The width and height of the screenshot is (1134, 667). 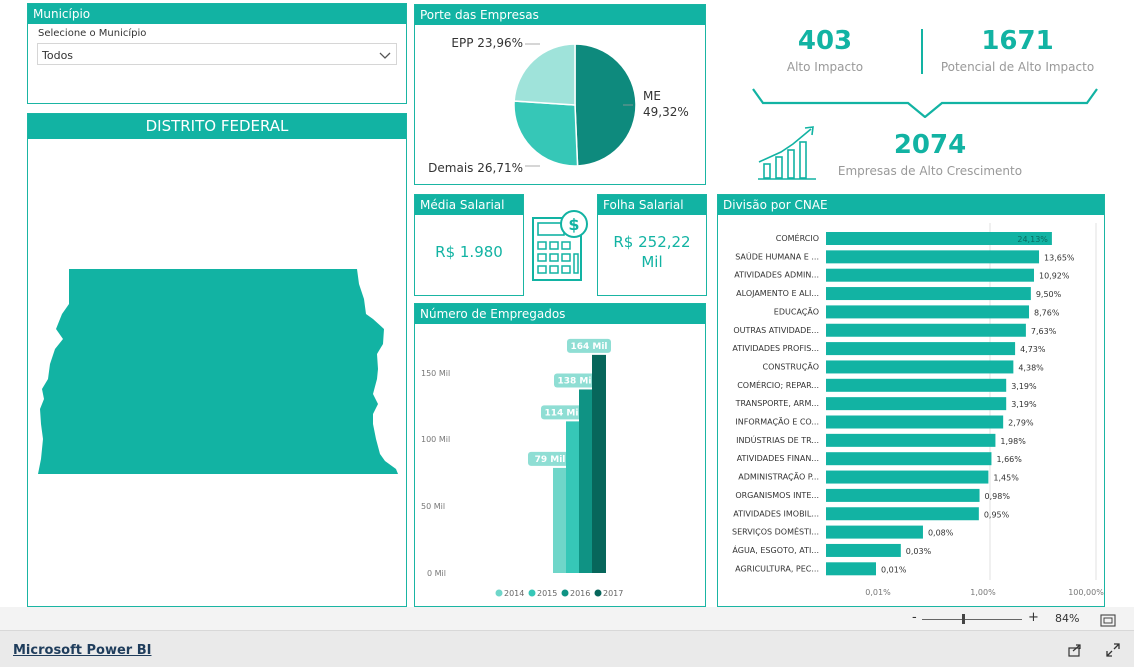 I want to click on zoom-in-button: +, so click(x=1033, y=617).